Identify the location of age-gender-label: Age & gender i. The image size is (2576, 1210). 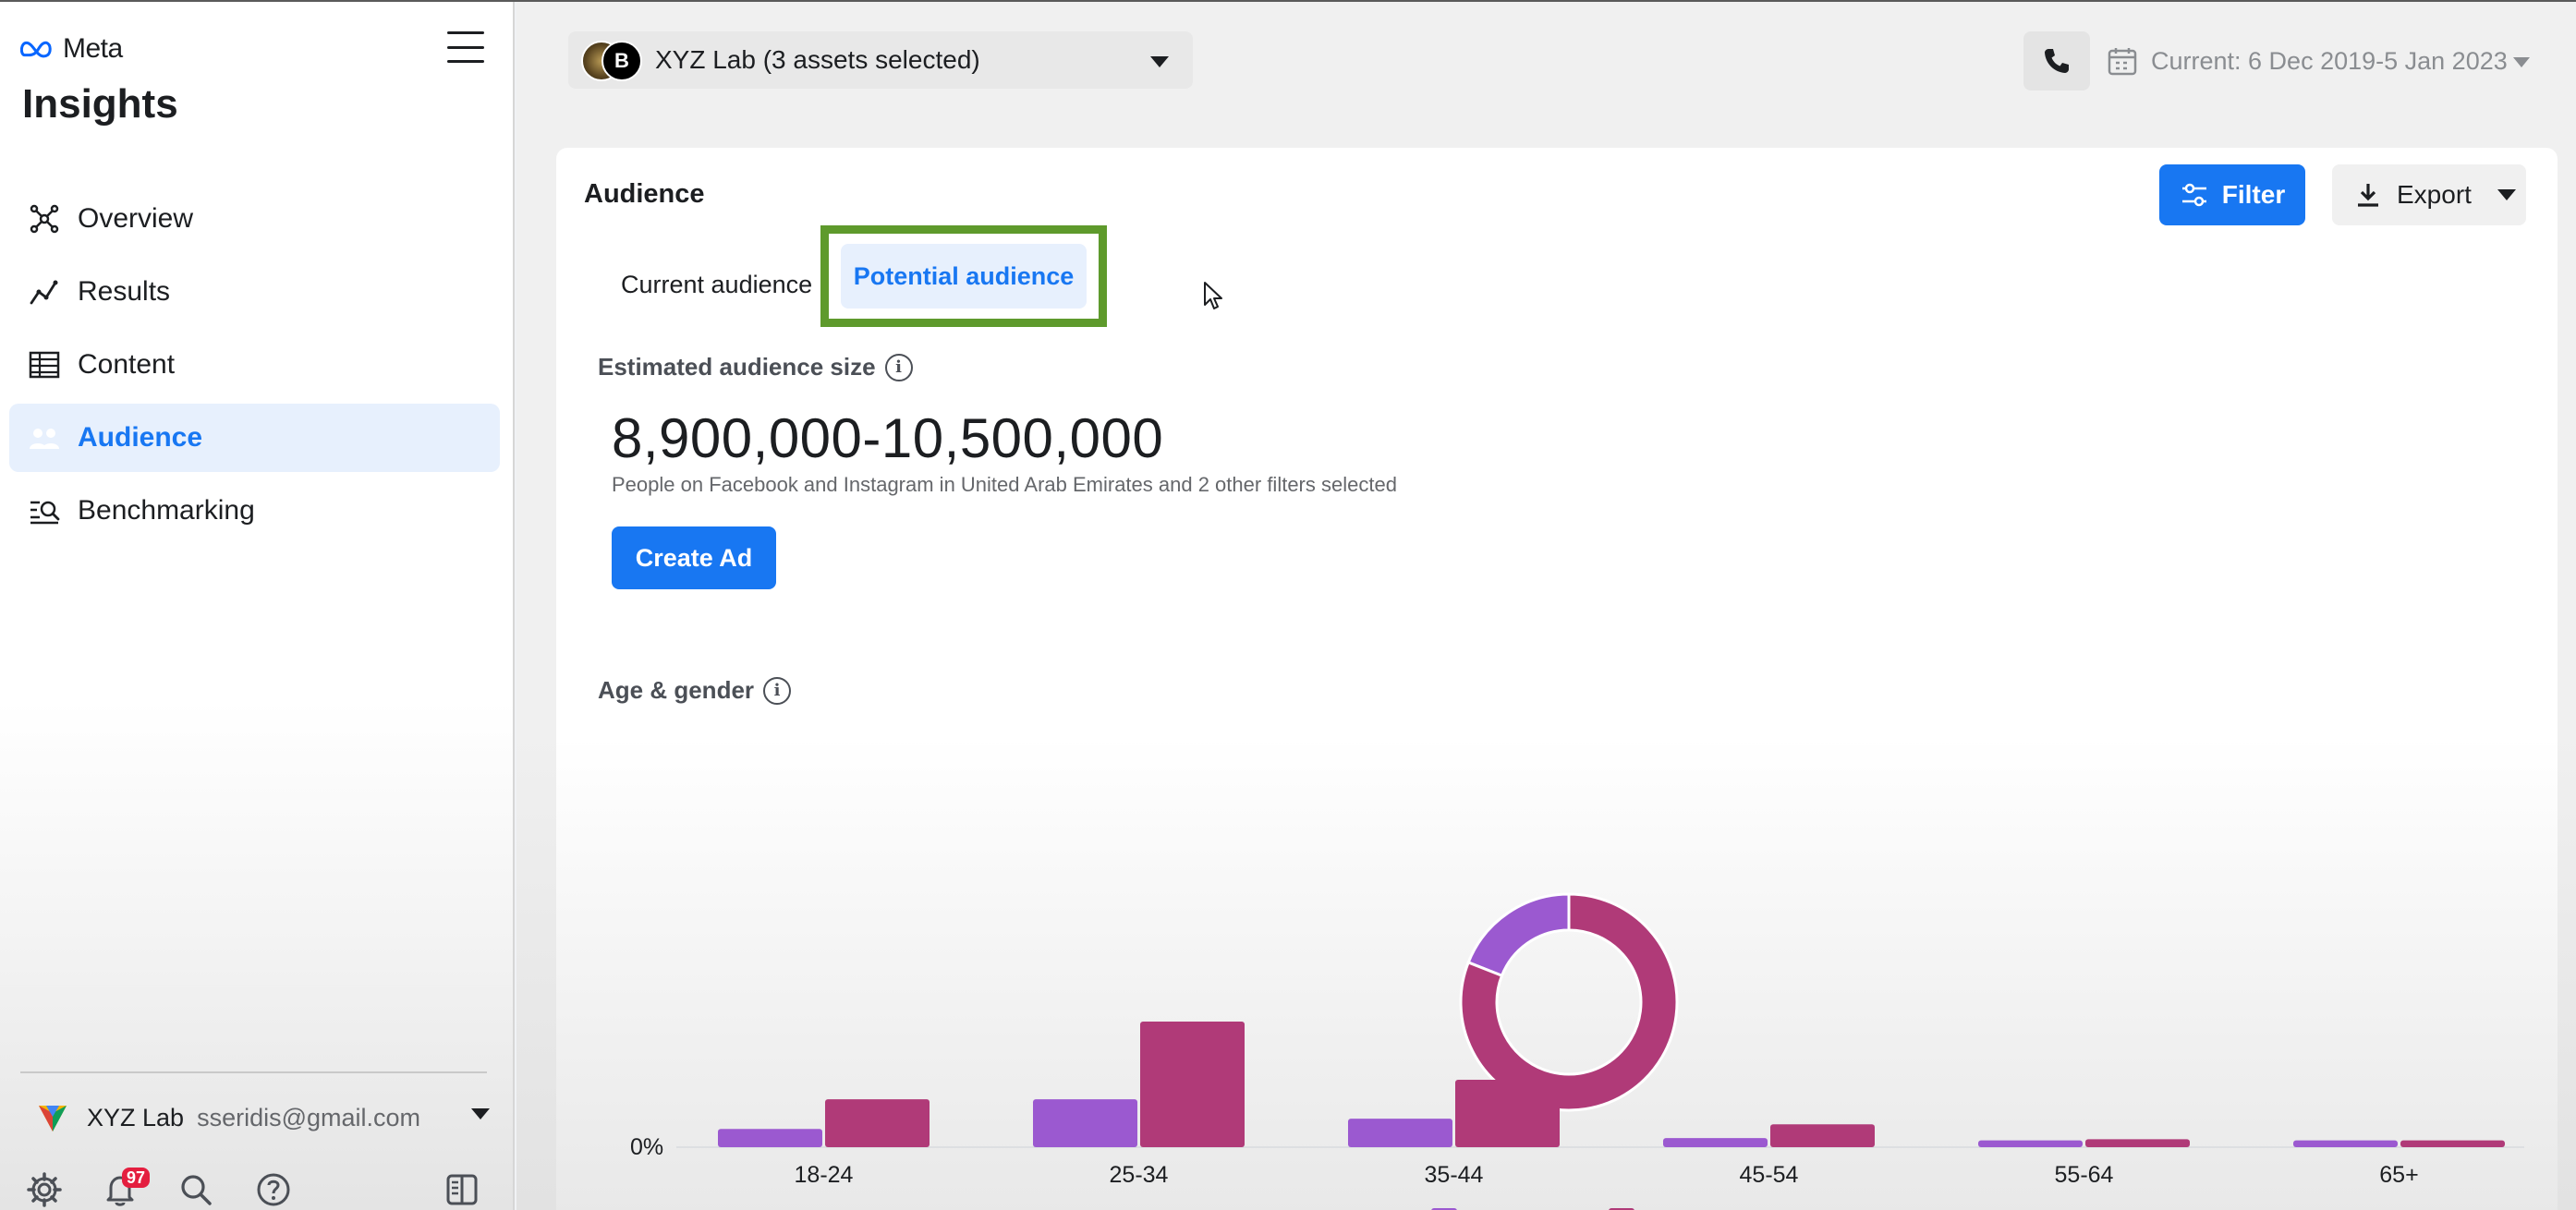
(695, 690).